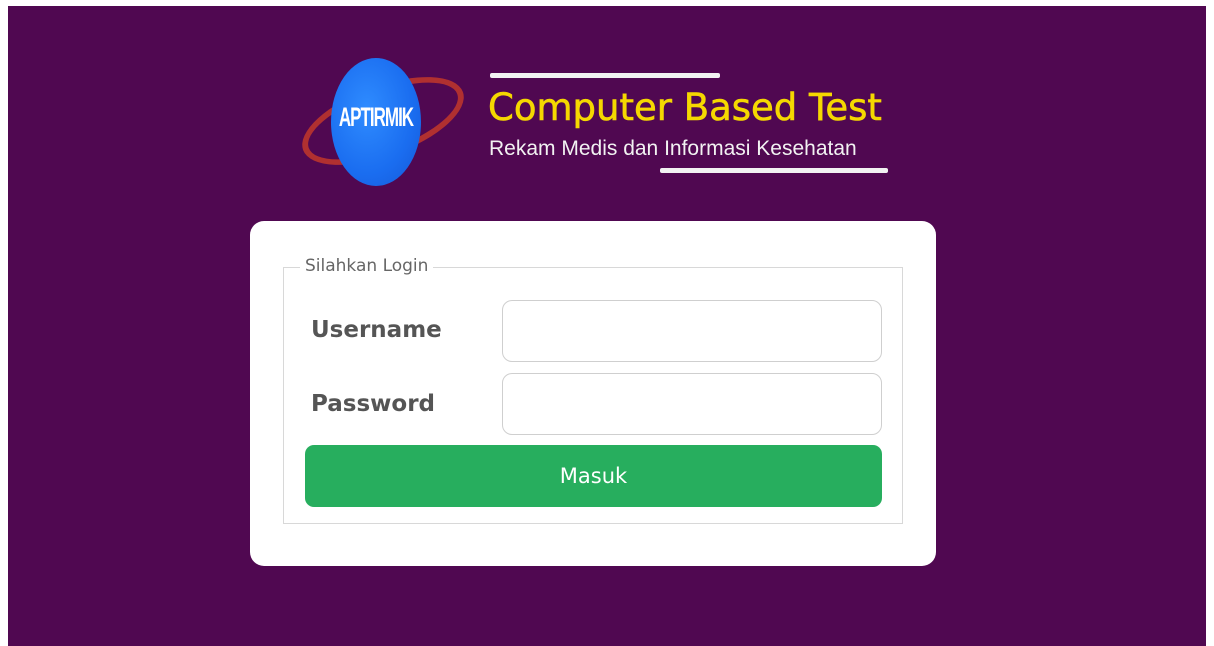  What do you see at coordinates (376, 117) in the screenshot?
I see `logo-text: APTIRMIK` at bounding box center [376, 117].